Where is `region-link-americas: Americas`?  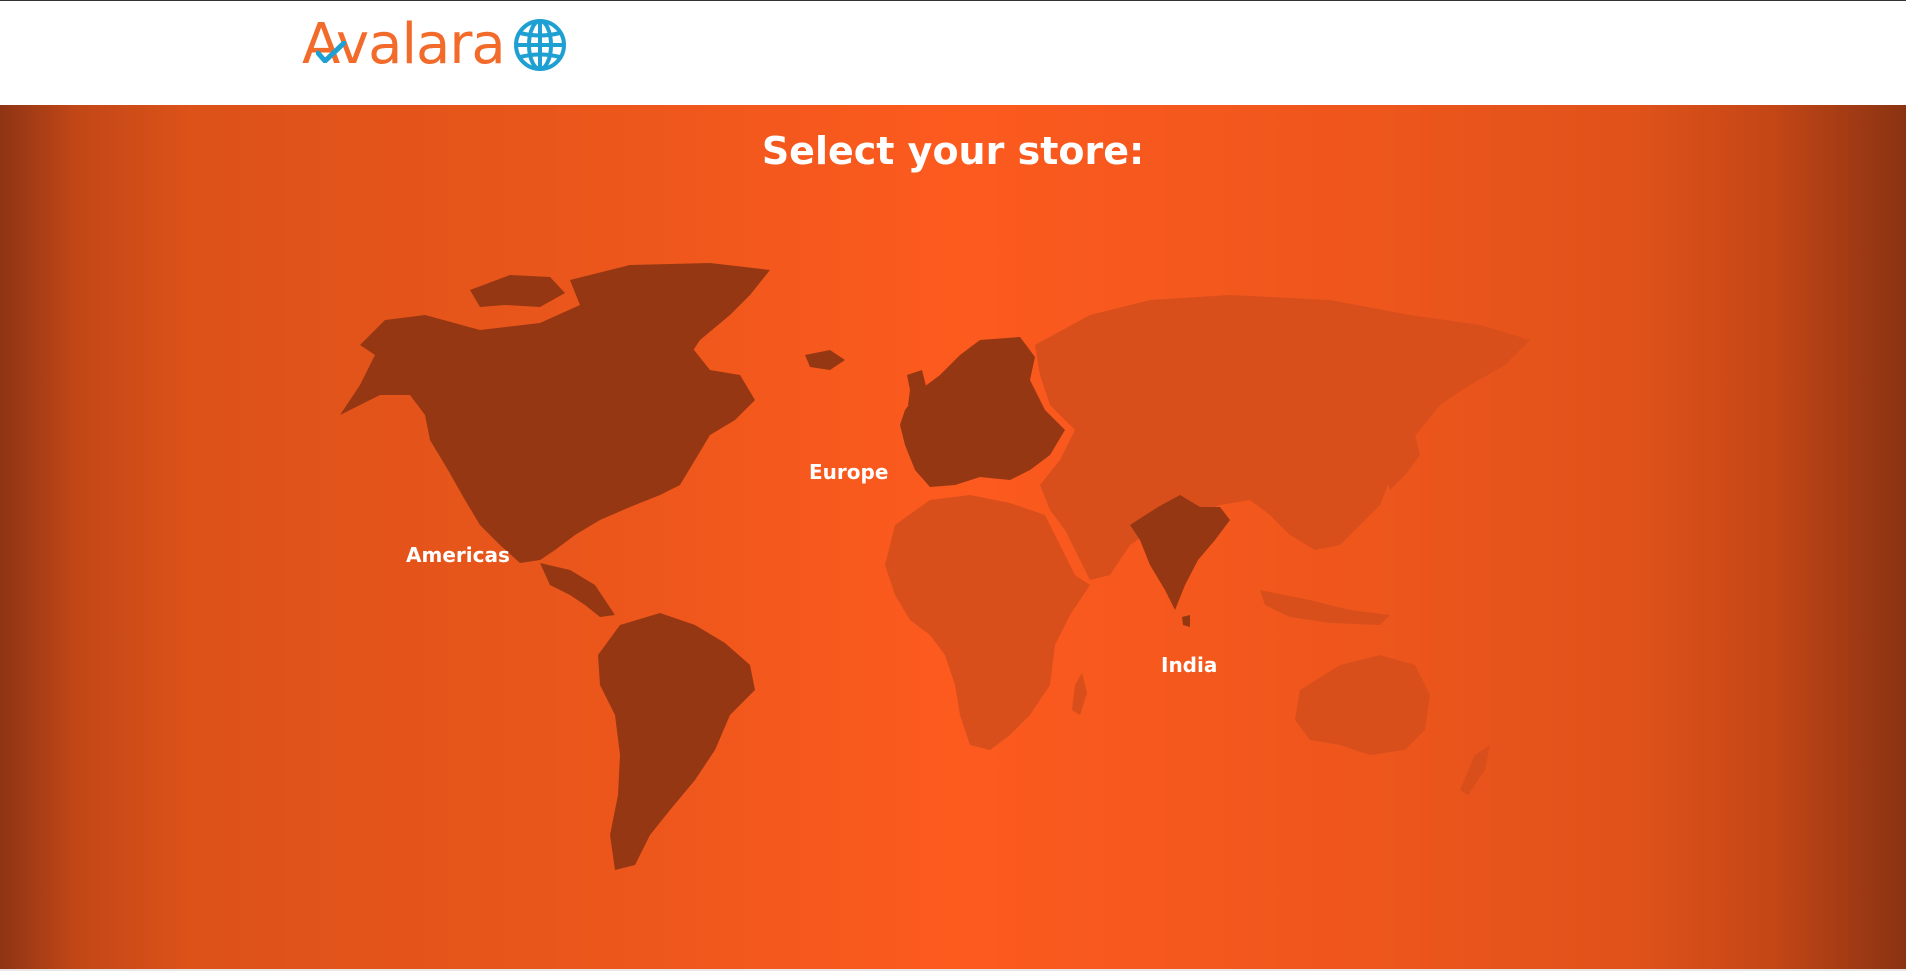 region-link-americas: Americas is located at coordinates (458, 555).